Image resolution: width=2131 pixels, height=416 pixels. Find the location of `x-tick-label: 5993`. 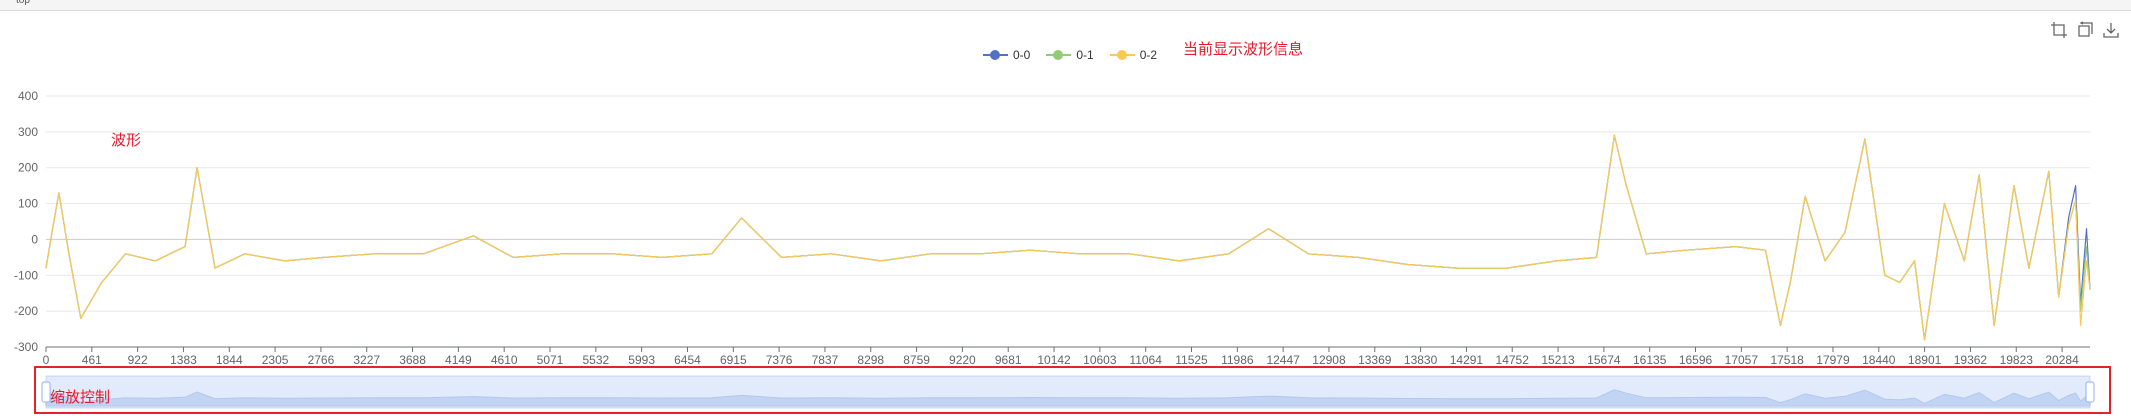

x-tick-label: 5993 is located at coordinates (641, 360).